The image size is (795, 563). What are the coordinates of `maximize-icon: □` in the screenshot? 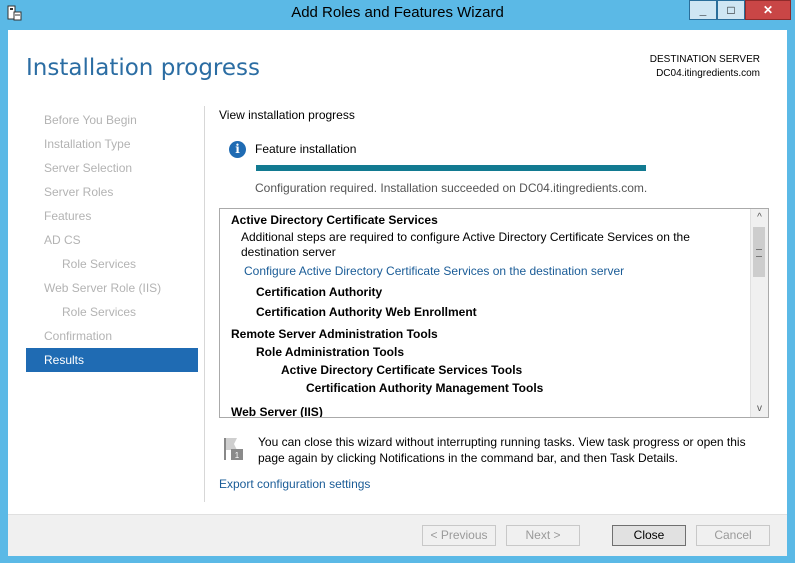 It's located at (731, 10).